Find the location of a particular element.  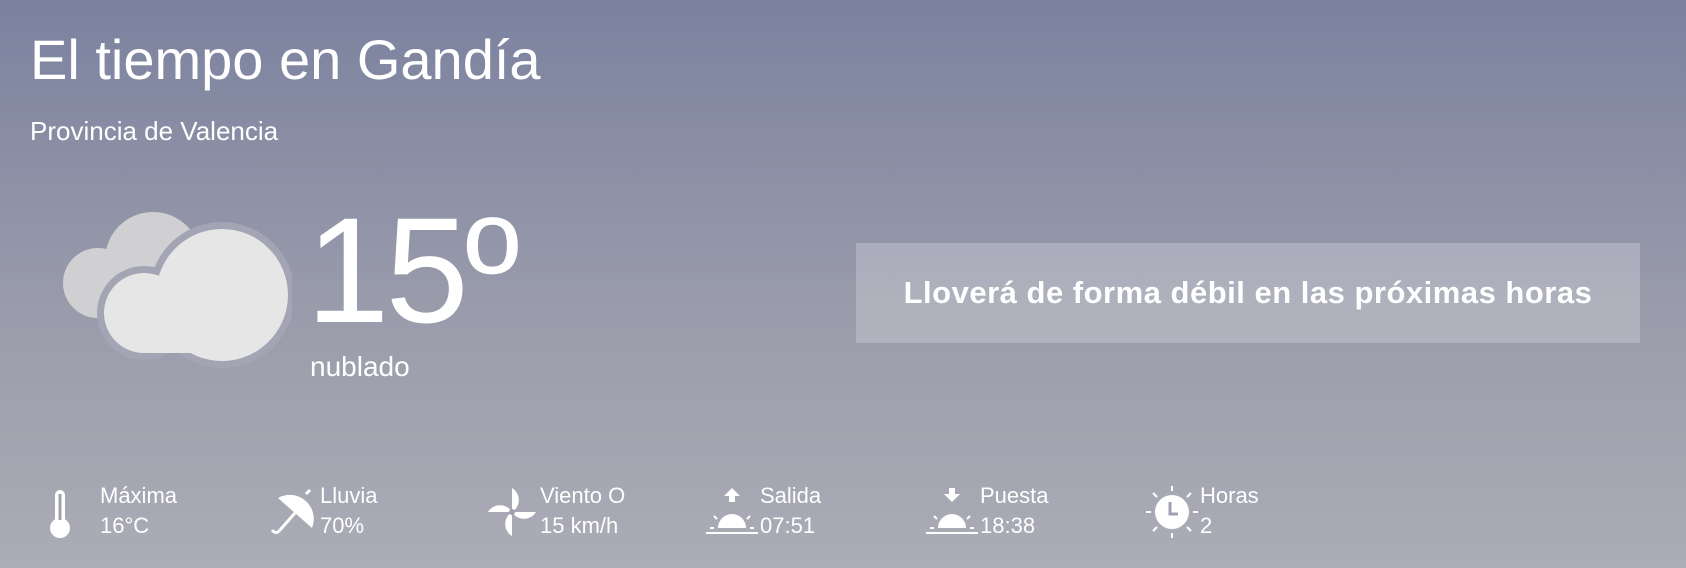

stat-label: Salida is located at coordinates (791, 495).